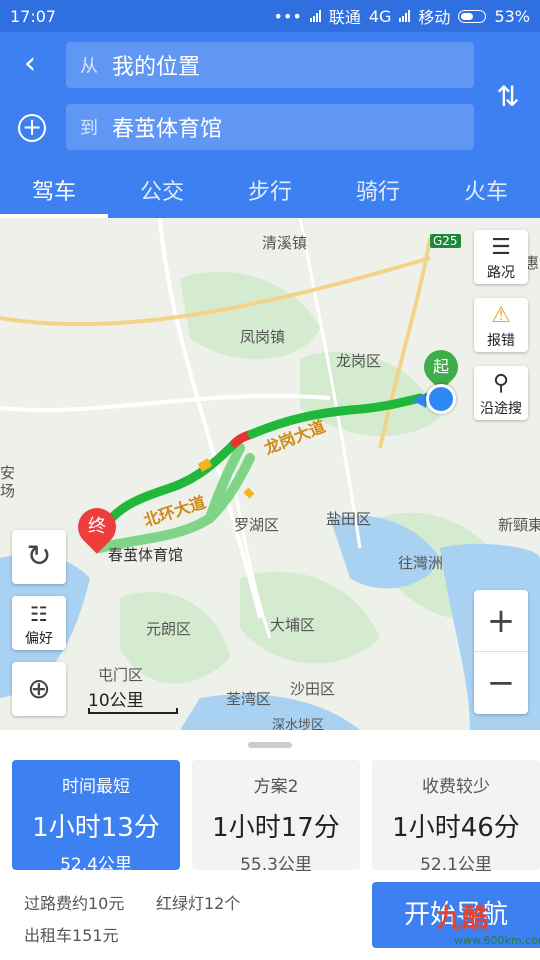 The image size is (540, 960). Describe the element at coordinates (445, 241) in the screenshot. I see `highway-shield: G25` at that location.